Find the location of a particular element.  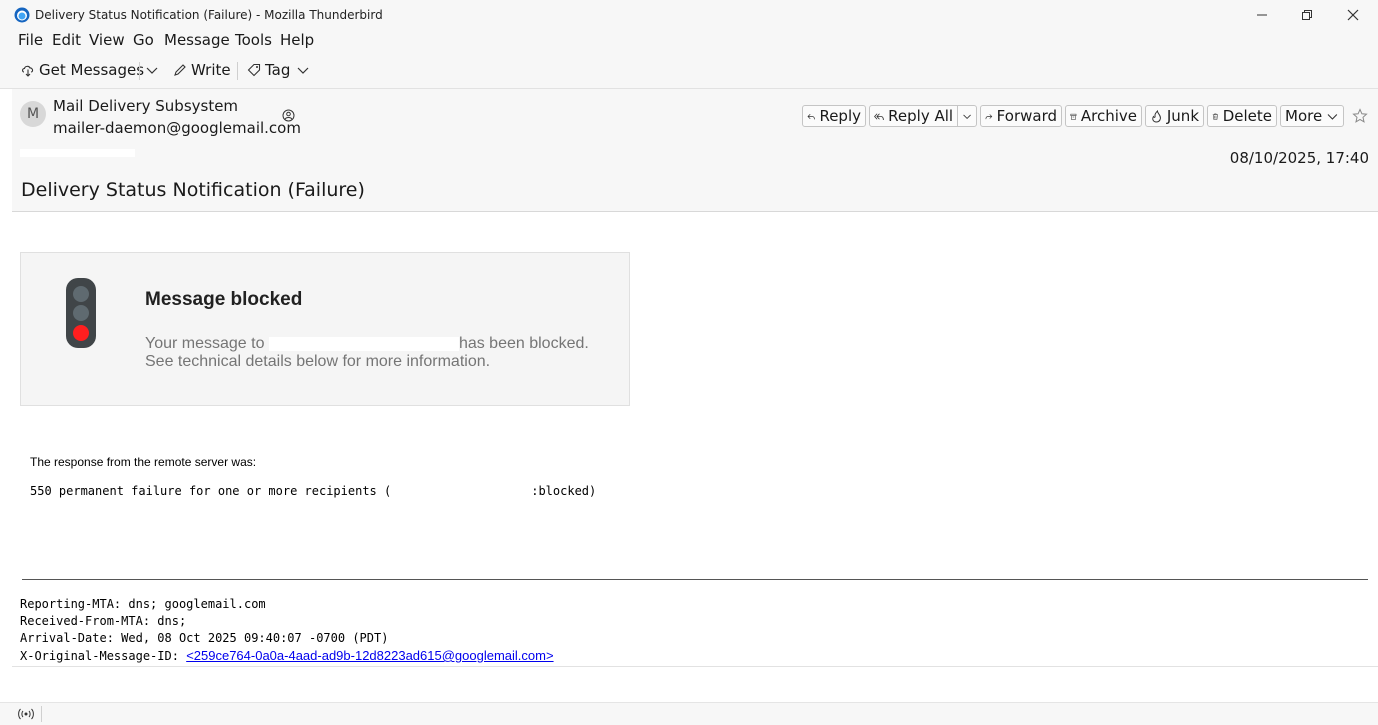

reply-all-icon is located at coordinates (879, 116).